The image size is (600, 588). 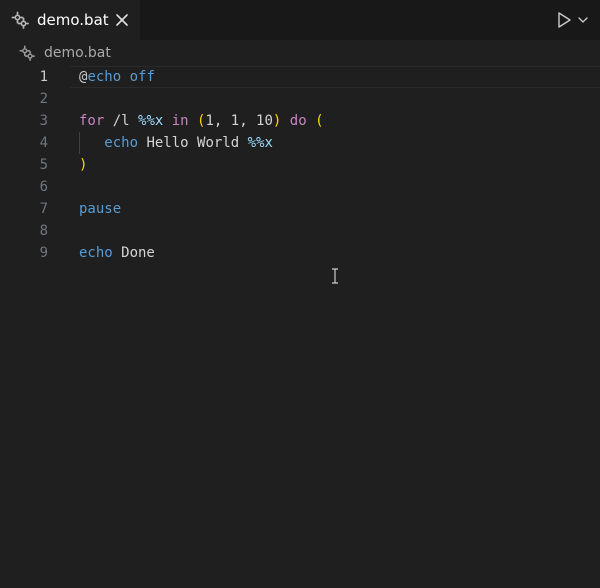 What do you see at coordinates (201, 121) in the screenshot?
I see `code-text: for /l %%x in (1, 1, 10) do (` at bounding box center [201, 121].